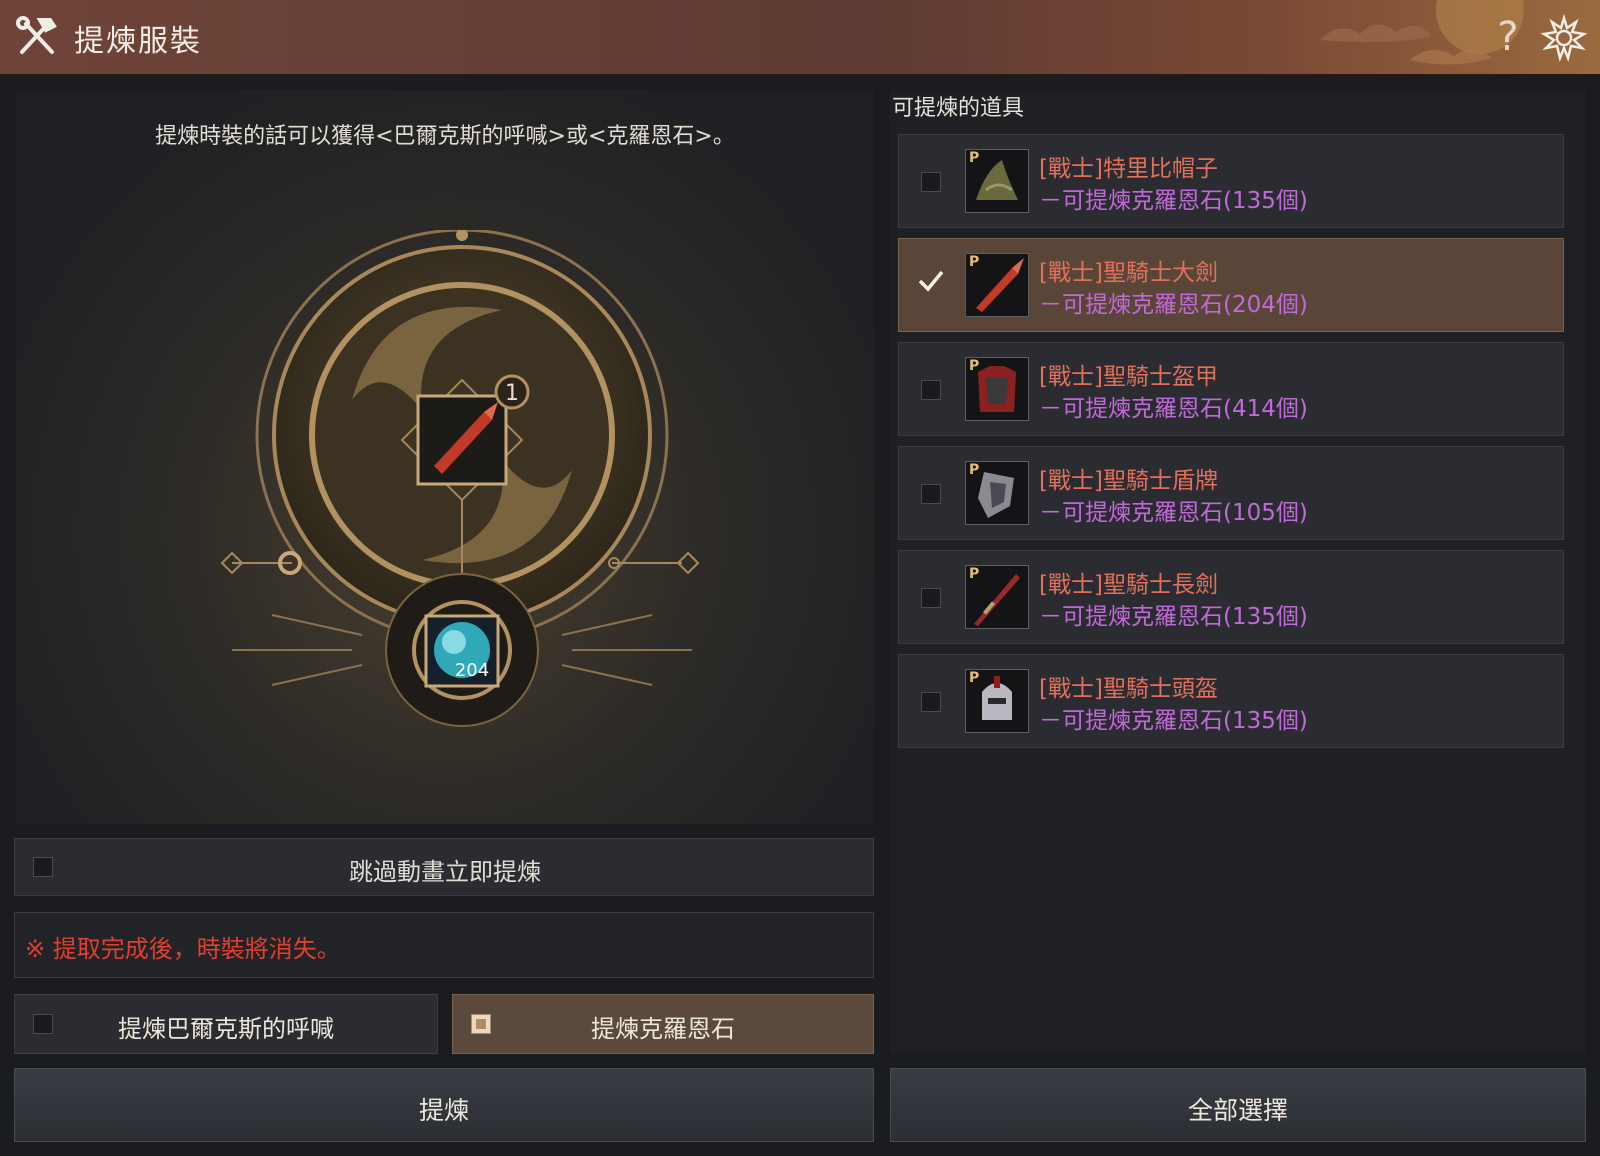 The height and width of the screenshot is (1156, 1600). What do you see at coordinates (1231, 493) in the screenshot?
I see `list-item: P [戰士]聖騎士盾牌 －可提煉克羅恩石(105個)` at bounding box center [1231, 493].